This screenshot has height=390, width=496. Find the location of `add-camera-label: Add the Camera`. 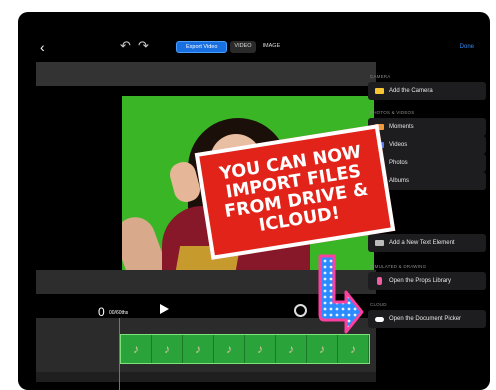

add-camera-label: Add the Camera is located at coordinates (411, 91).